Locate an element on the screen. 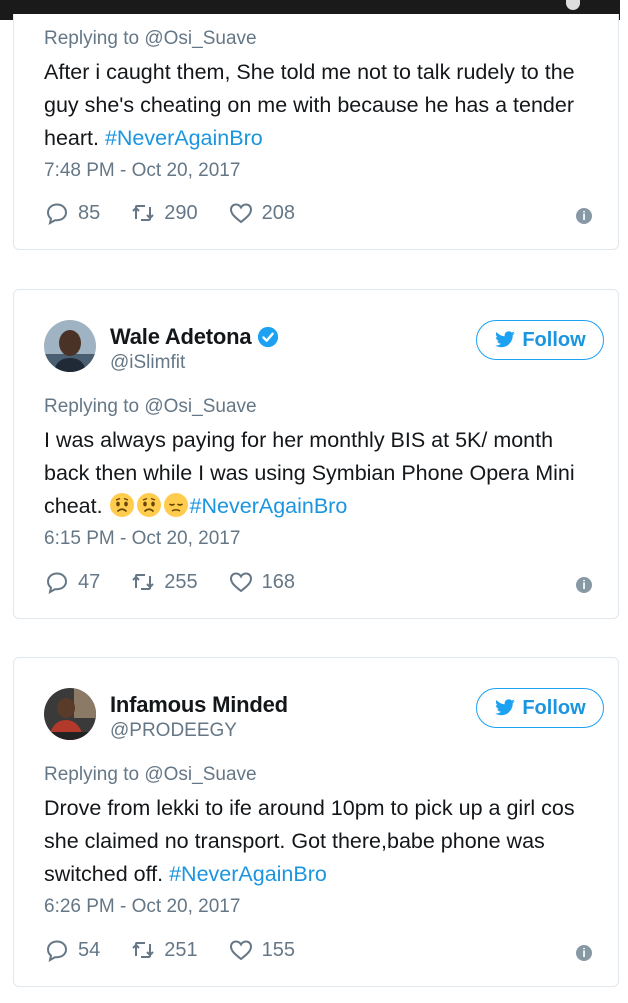  user-handle: @PRODEEGY is located at coordinates (173, 731).